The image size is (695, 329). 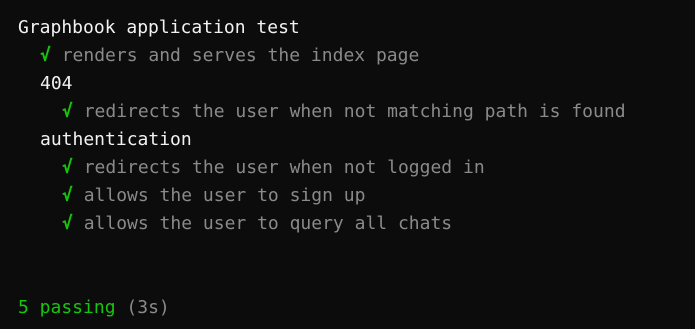 I want to click on summary-line: 5 passing (3s), so click(x=94, y=308).